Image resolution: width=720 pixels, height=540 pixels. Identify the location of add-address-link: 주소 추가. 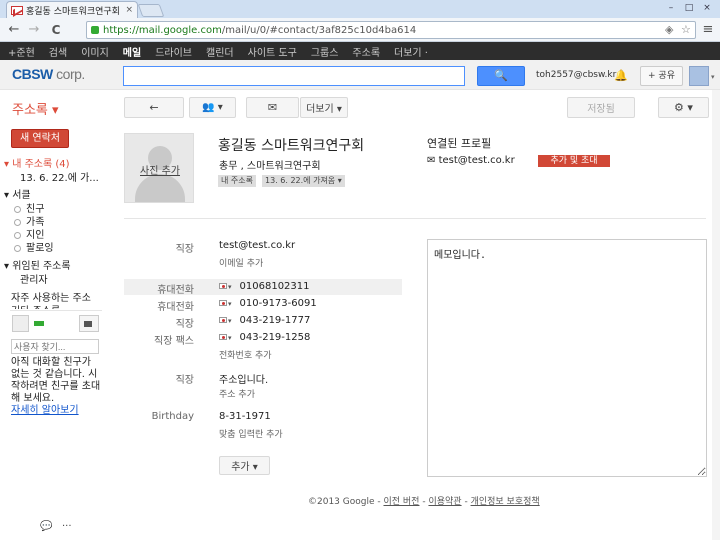
(237, 393).